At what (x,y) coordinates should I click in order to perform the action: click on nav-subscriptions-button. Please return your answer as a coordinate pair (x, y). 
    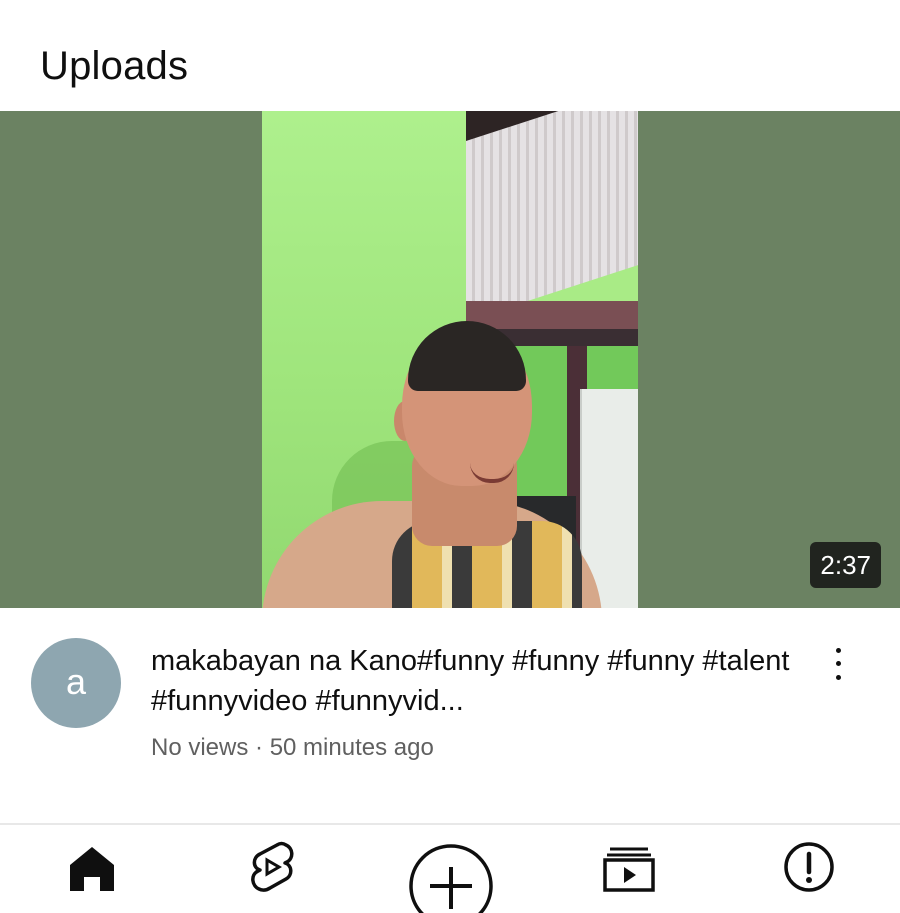
    Looking at the image, I should click on (631, 869).